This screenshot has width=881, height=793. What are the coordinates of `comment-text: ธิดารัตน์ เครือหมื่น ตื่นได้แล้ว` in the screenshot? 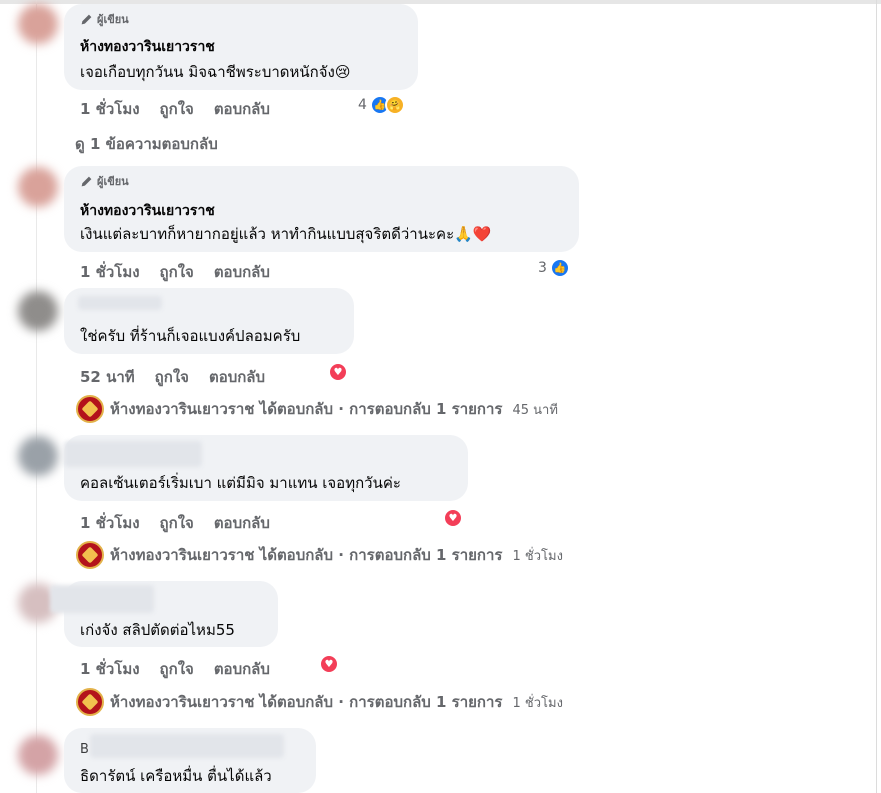 It's located at (176, 776).